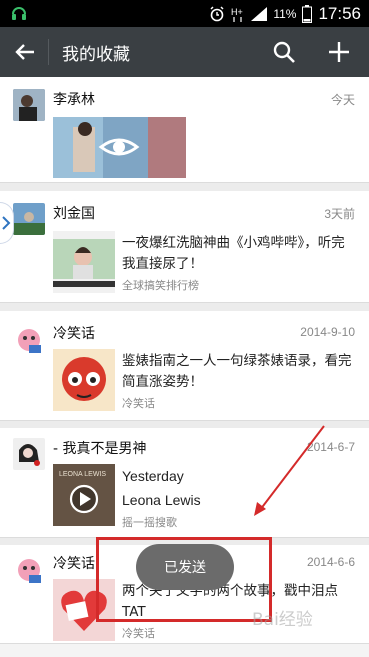 This screenshot has width=369, height=657. I want to click on bottom-edge-bar, so click(184, 650).